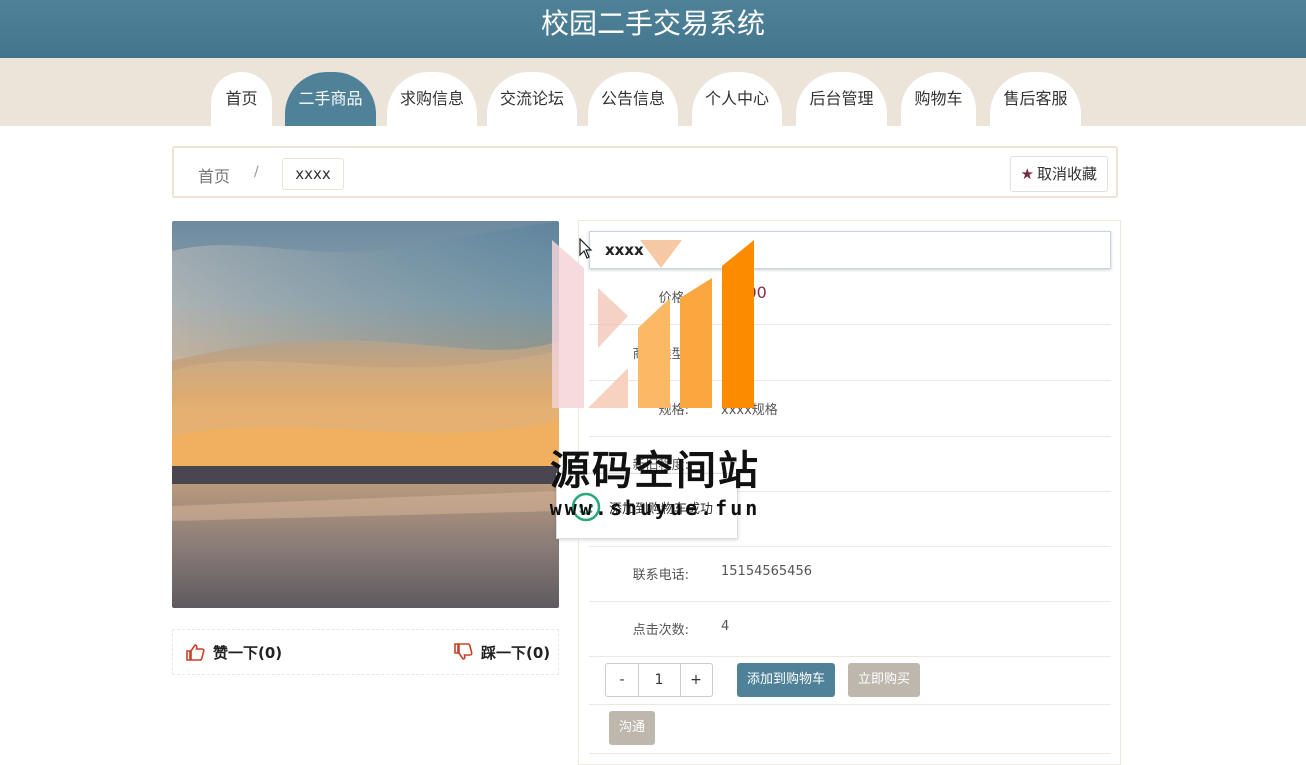 The height and width of the screenshot is (765, 1306). What do you see at coordinates (850, 297) in the screenshot?
I see `detail-row-price: 价格: ¥9.00` at bounding box center [850, 297].